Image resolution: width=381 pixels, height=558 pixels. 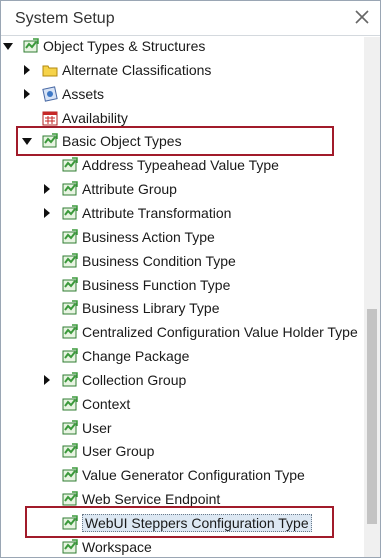 I want to click on scrollbar-thumb, so click(x=372, y=416).